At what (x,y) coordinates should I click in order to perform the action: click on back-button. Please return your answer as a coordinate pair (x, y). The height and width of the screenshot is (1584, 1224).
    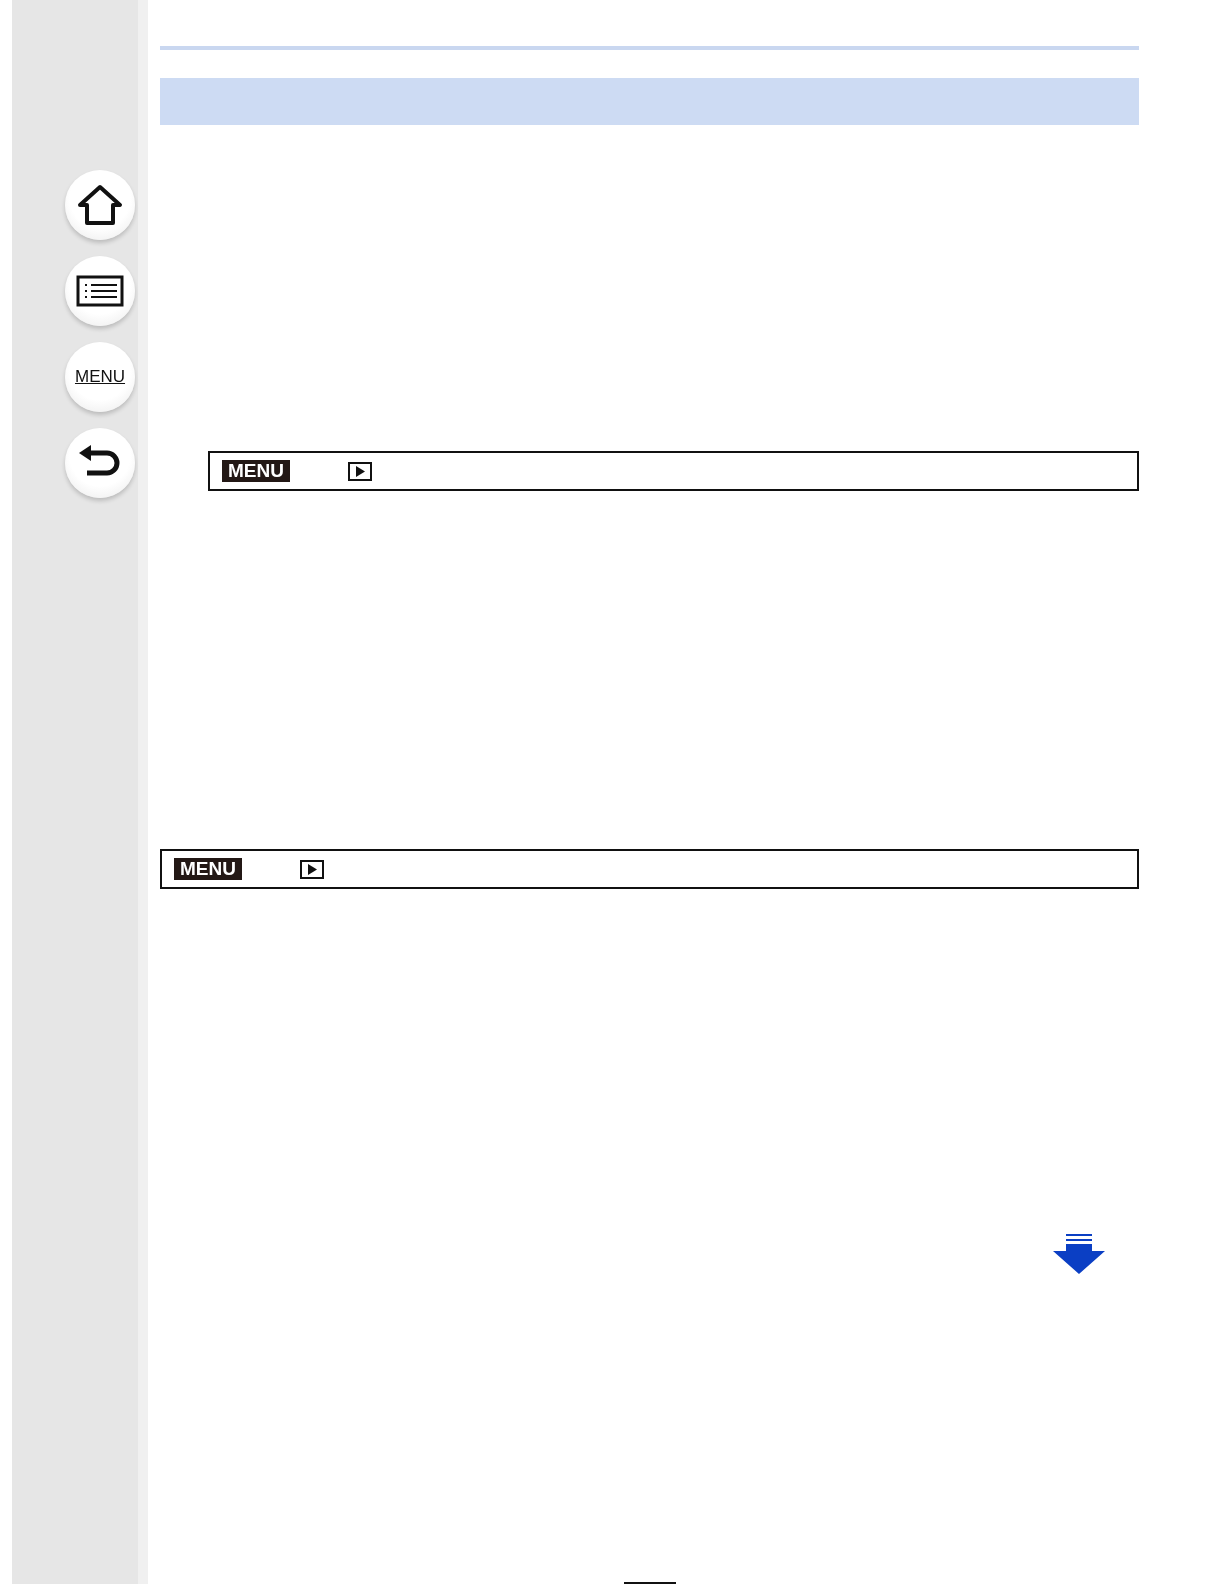
    Looking at the image, I should click on (100, 463).